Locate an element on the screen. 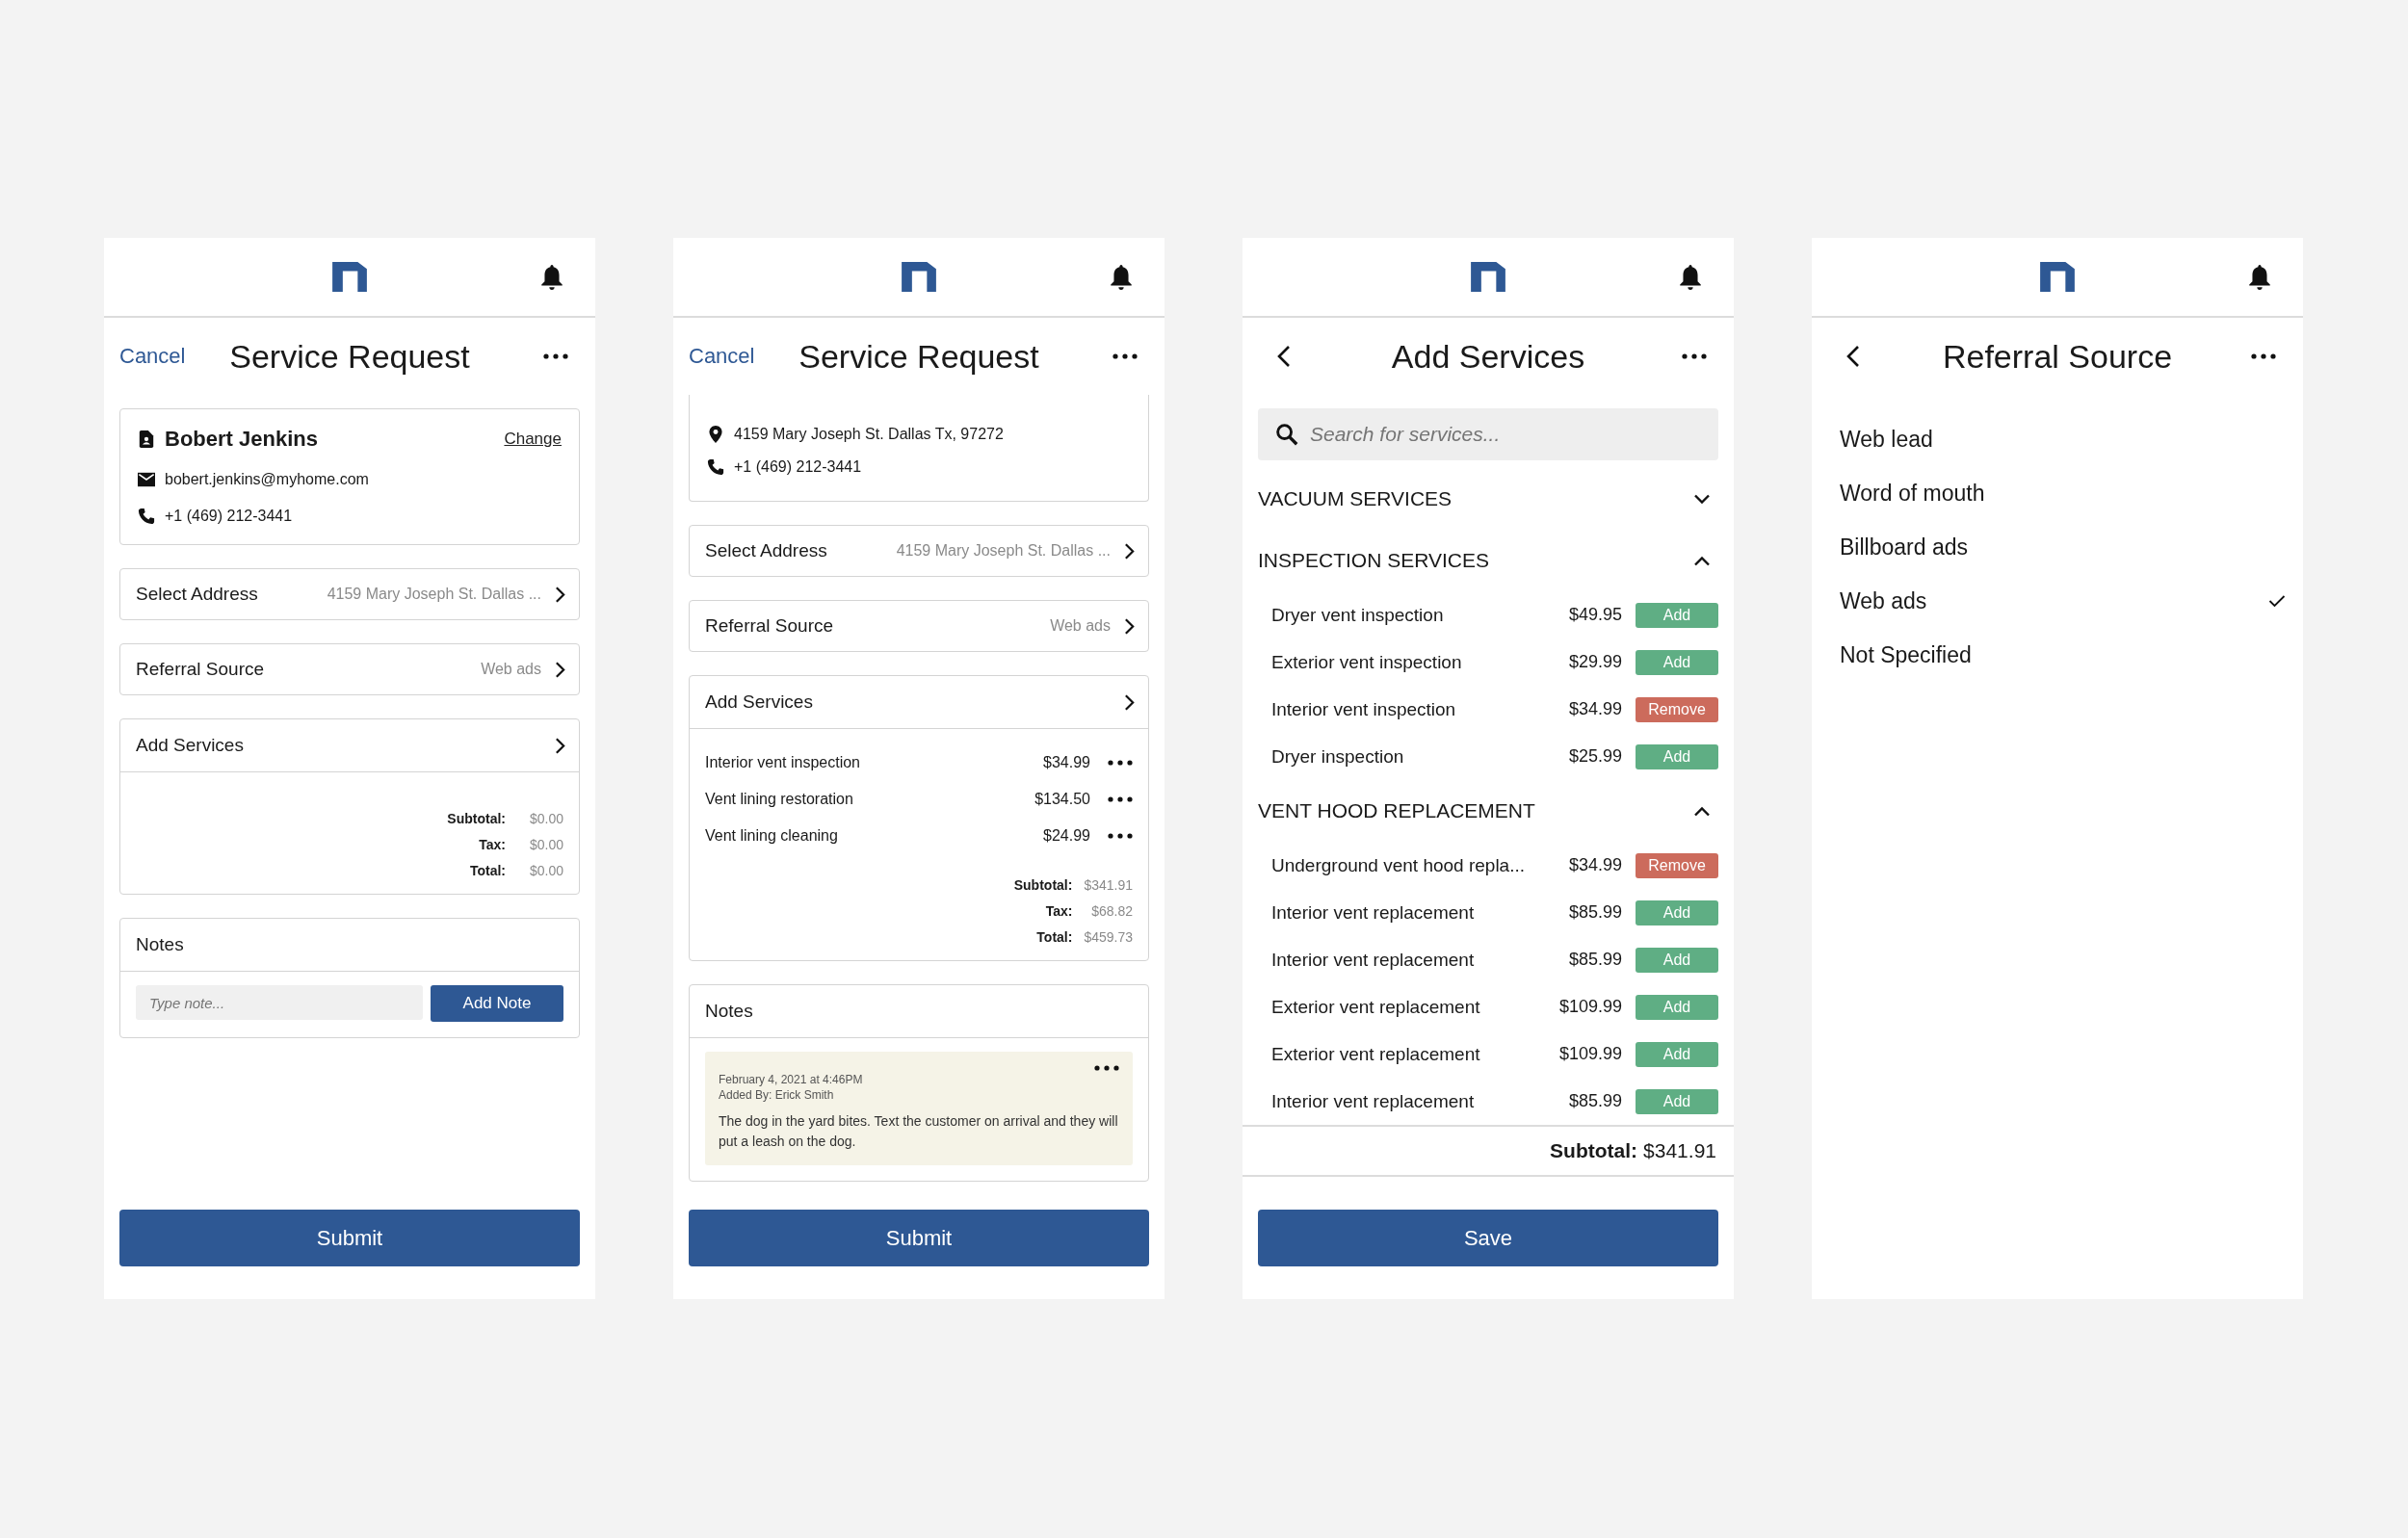  row-label: Add Services is located at coordinates (190, 745).